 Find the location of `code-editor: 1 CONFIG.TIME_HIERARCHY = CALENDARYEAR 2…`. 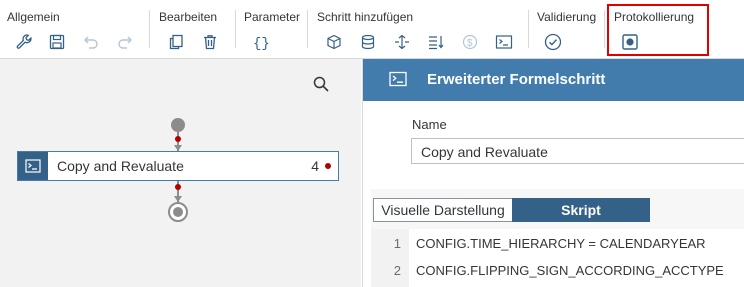

code-editor: 1 CONFIG.TIME_HIERARCHY = CALENDARYEAR 2… is located at coordinates (557, 258).